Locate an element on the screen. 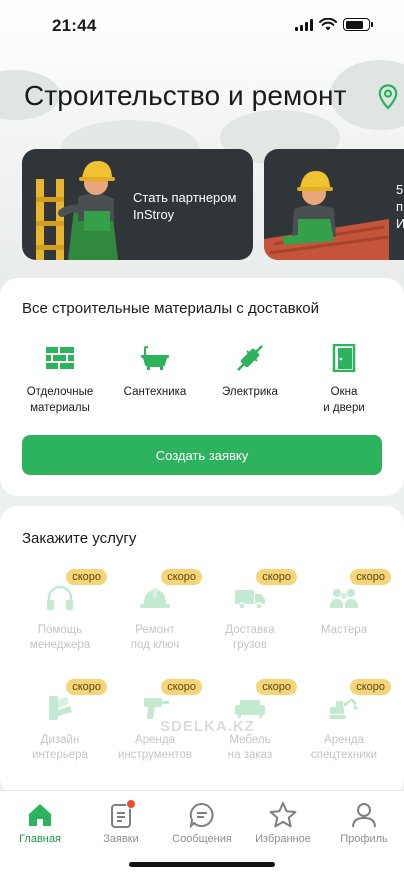  tab-profile: Профиль is located at coordinates (364, 823).